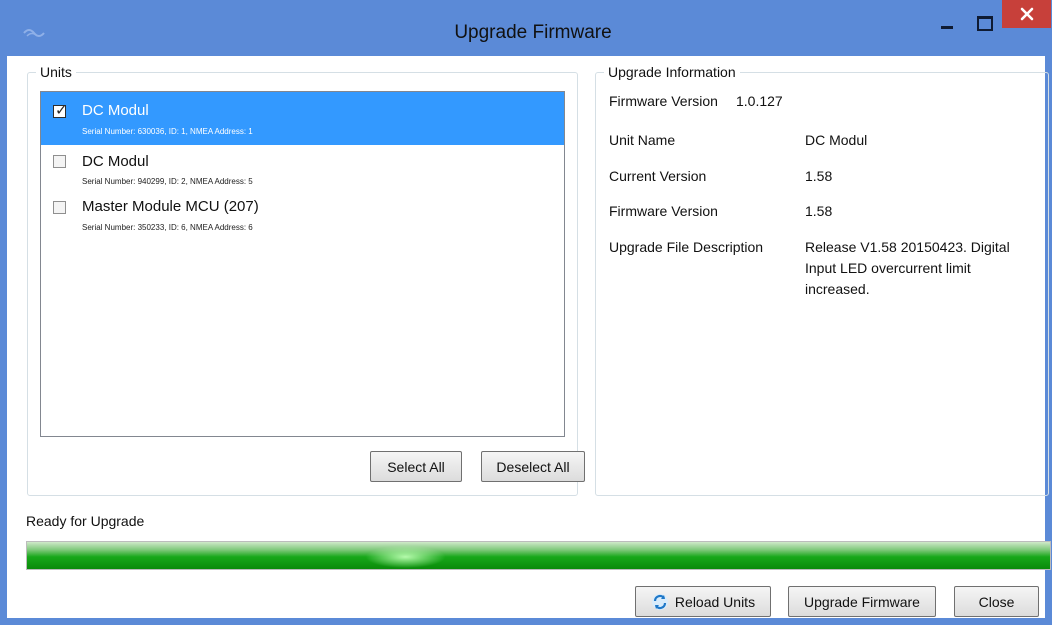 Image resolution: width=1052 pixels, height=625 pixels. I want to click on title-bar: Upgrade Firmware, so click(529, 28).